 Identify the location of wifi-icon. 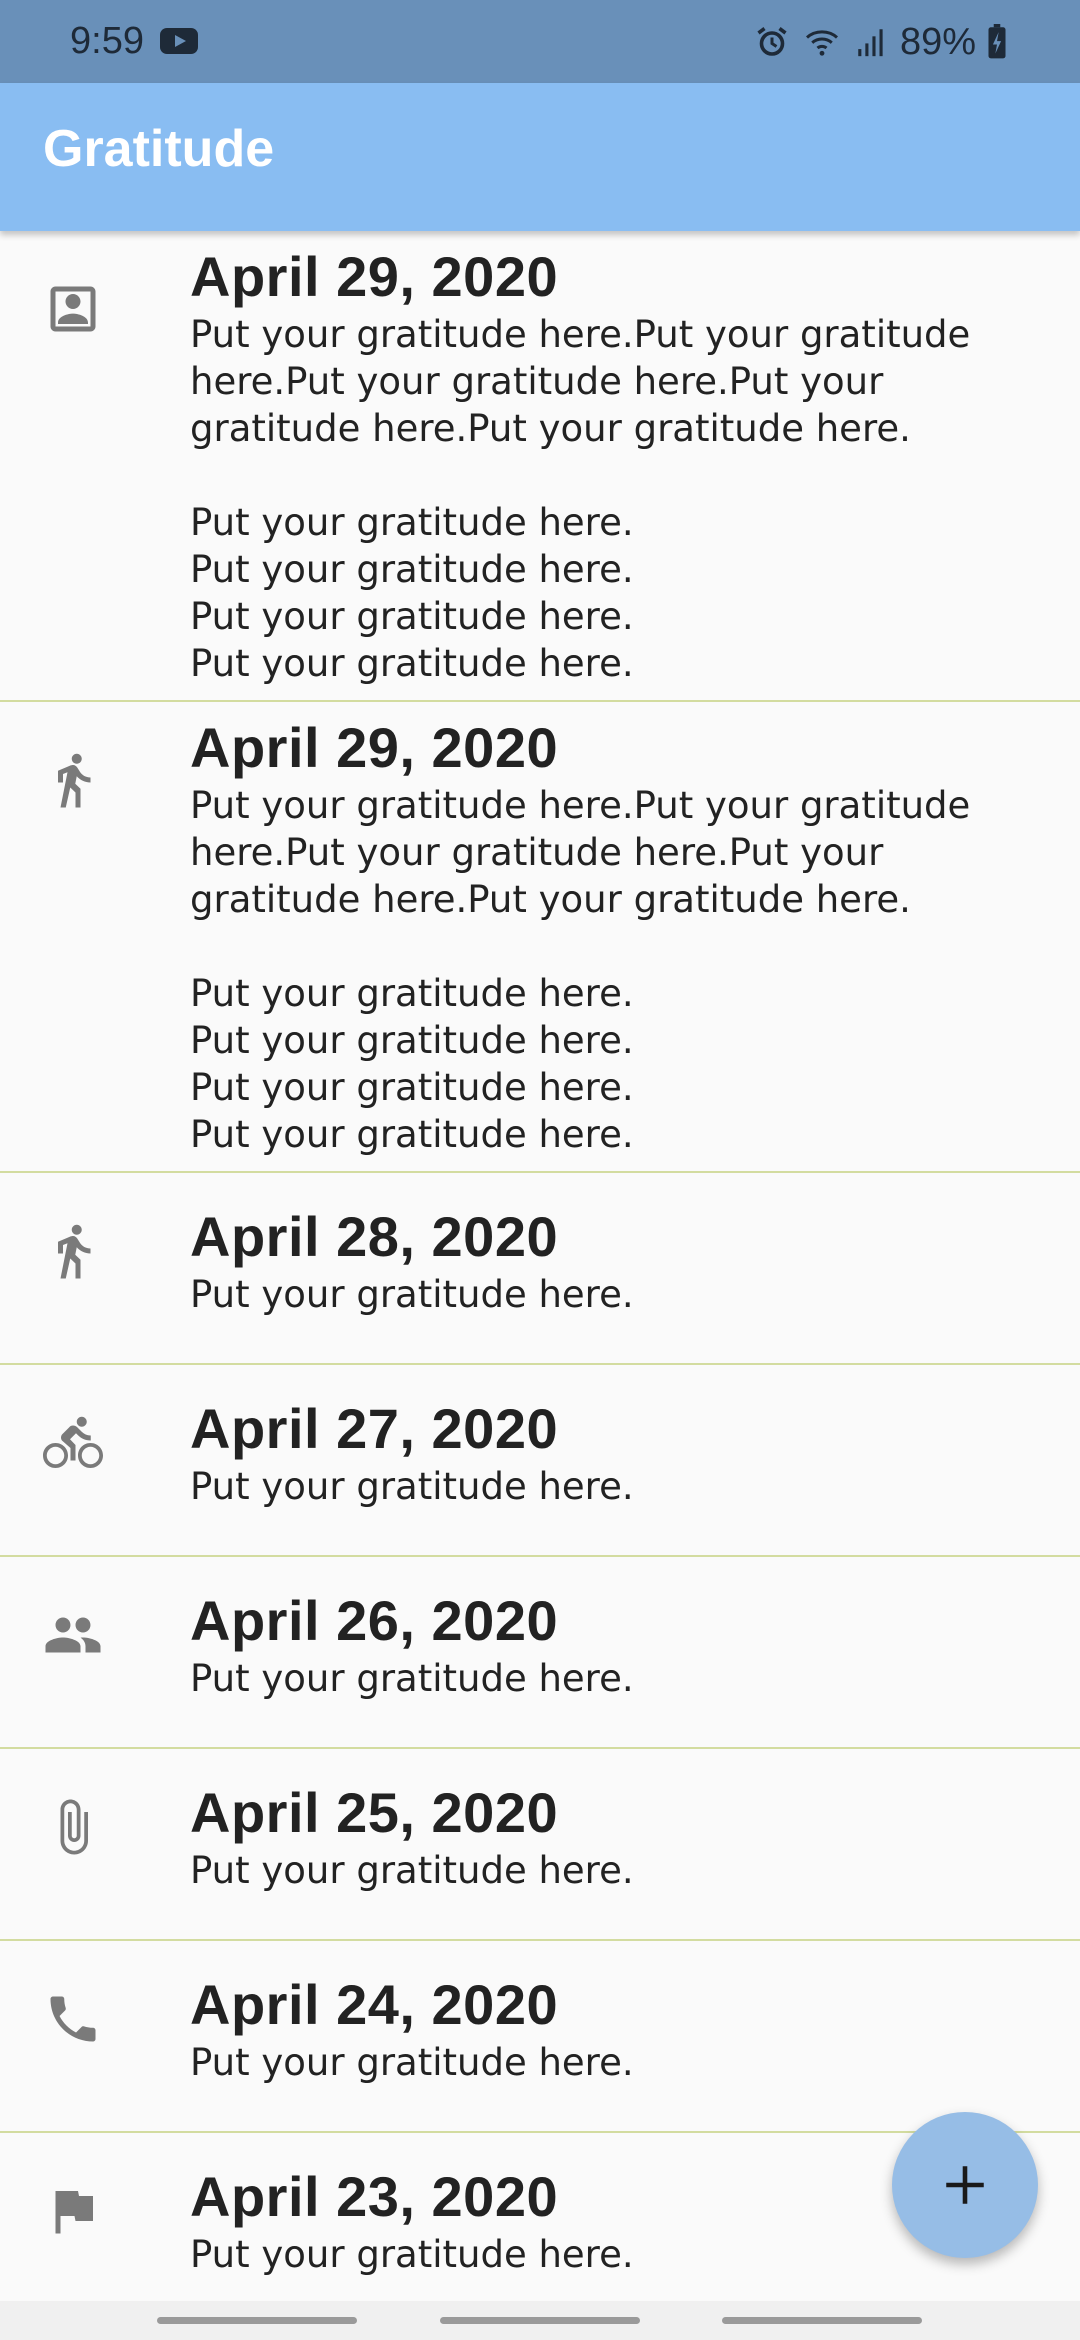
(821, 43).